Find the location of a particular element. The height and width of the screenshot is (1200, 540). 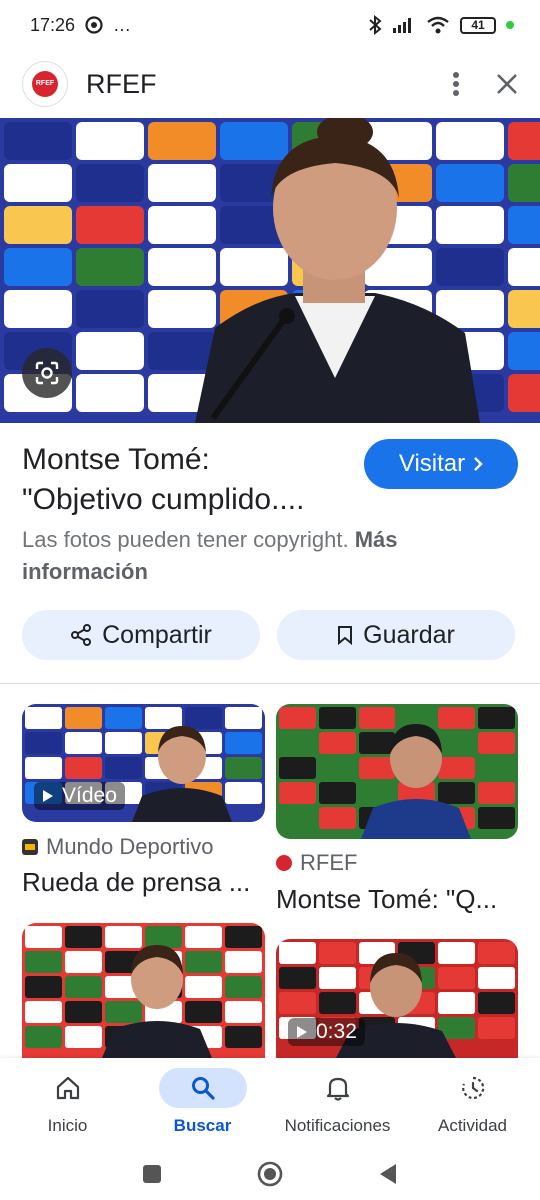

nav-activity-icon-wrap is located at coordinates (473, 1088).